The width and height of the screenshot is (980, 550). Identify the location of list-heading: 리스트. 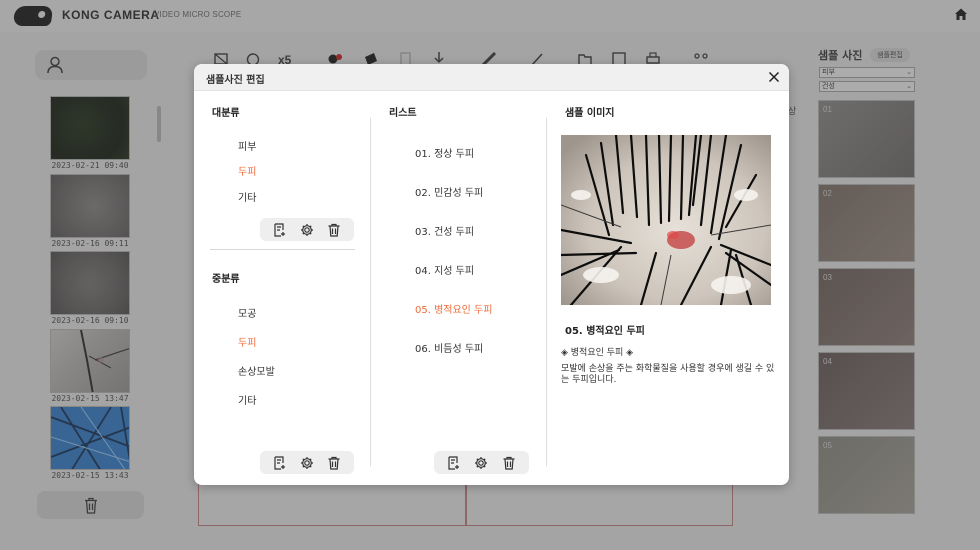
(403, 113).